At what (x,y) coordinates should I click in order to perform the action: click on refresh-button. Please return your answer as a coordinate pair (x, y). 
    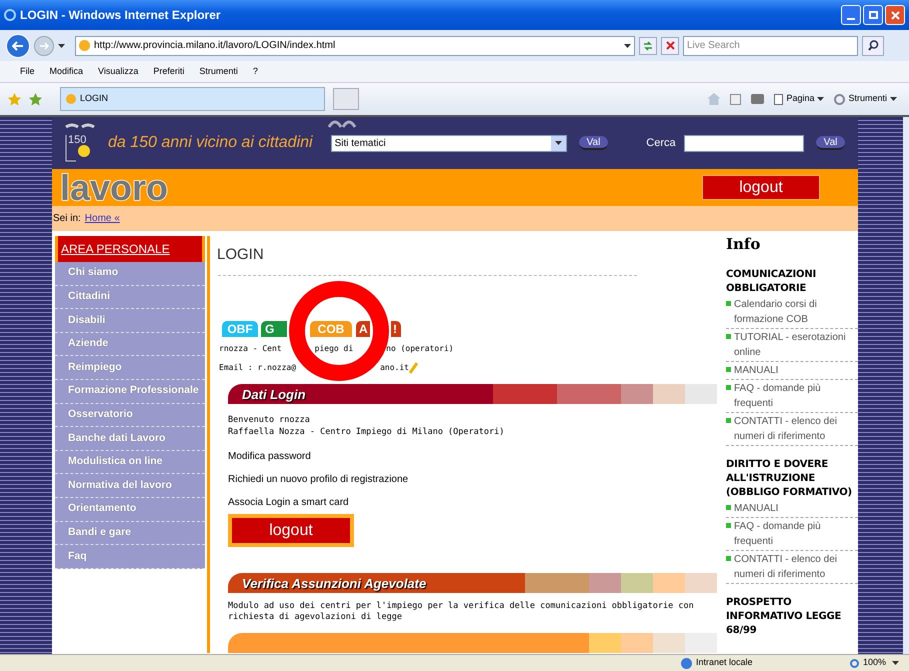
    Looking at the image, I should click on (648, 45).